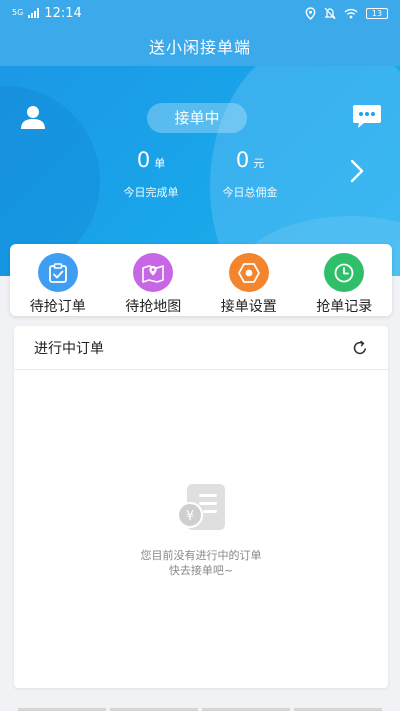 Image resolution: width=400 pixels, height=711 pixels. What do you see at coordinates (18, 12) in the screenshot?
I see `network-label: 5G` at bounding box center [18, 12].